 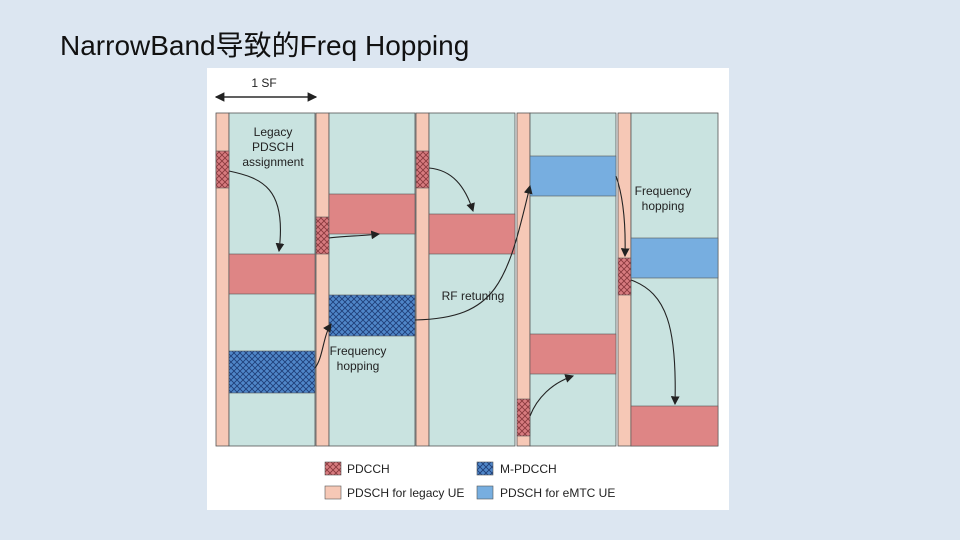 I want to click on frequency-hopping-2-line-2: hopping, so click(x=663, y=206).